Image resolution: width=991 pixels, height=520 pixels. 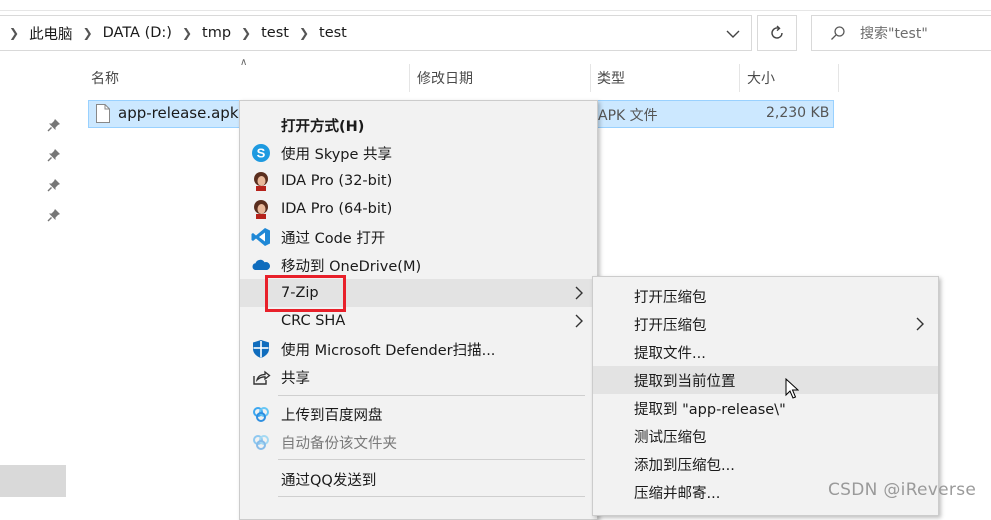 What do you see at coordinates (761, 78) in the screenshot?
I see `column-header-size: 大小` at bounding box center [761, 78].